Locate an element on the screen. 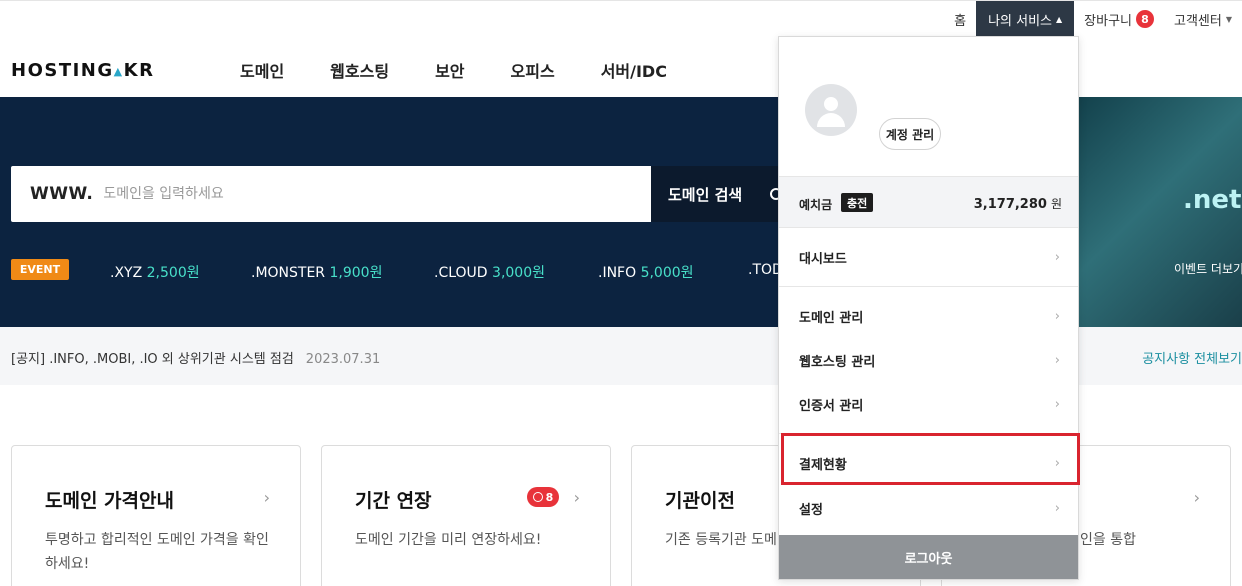 The image size is (1242, 586). logo-text-main: HOSTING is located at coordinates (62, 70).